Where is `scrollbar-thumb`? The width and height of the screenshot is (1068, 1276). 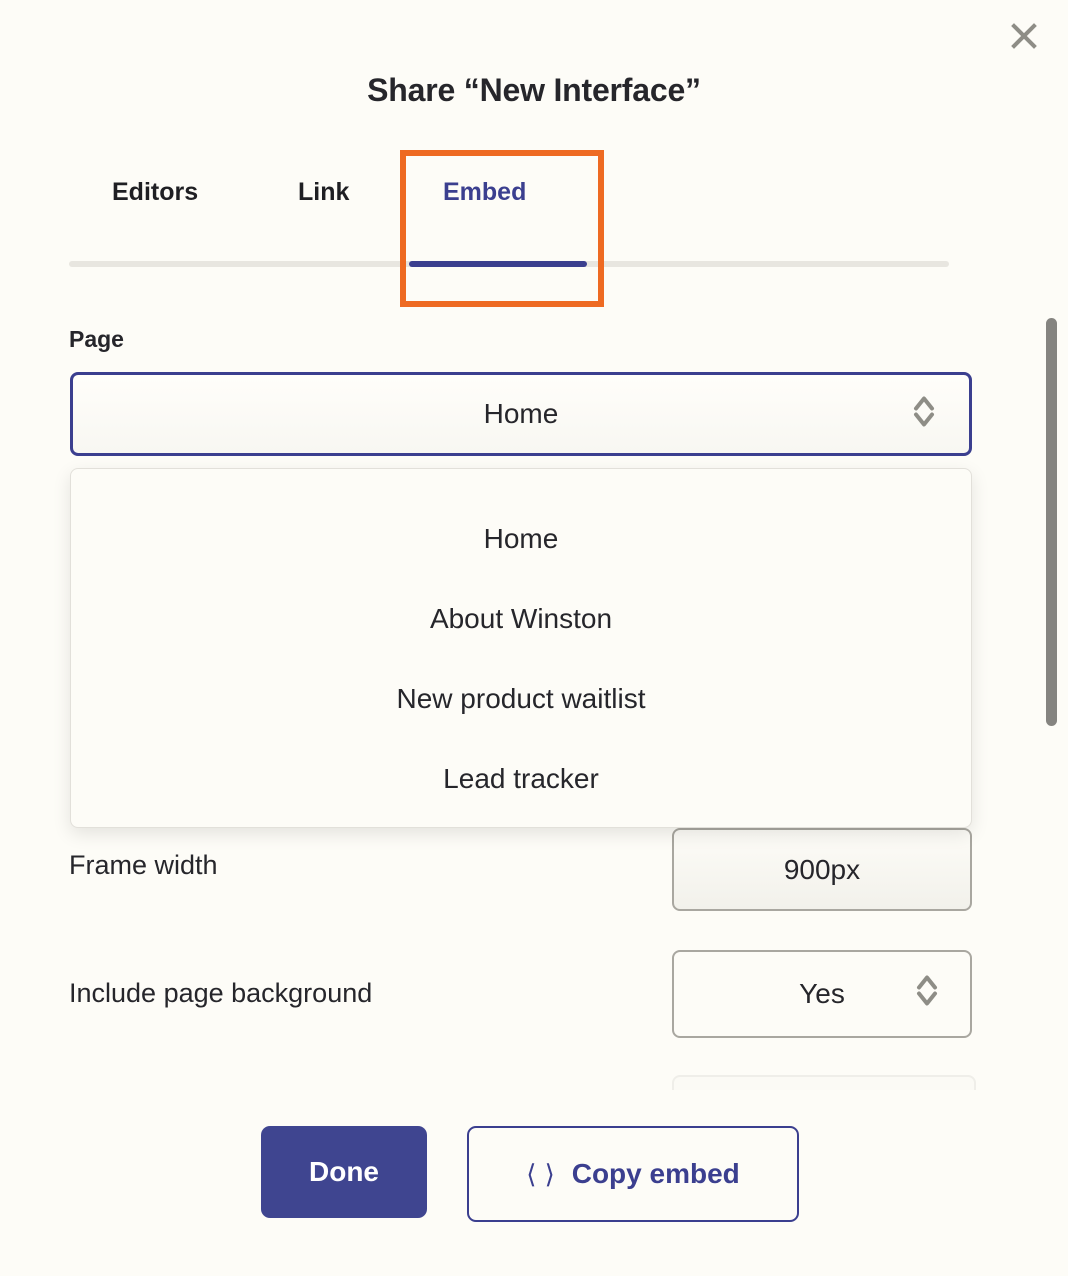 scrollbar-thumb is located at coordinates (1051, 522).